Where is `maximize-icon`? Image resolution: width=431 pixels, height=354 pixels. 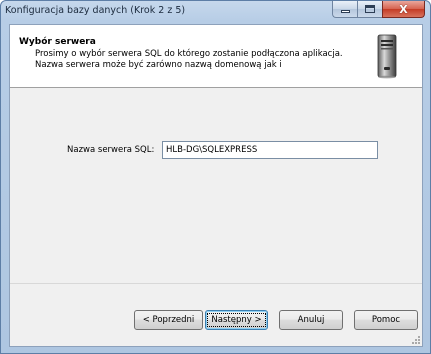
maximize-icon is located at coordinates (370, 9).